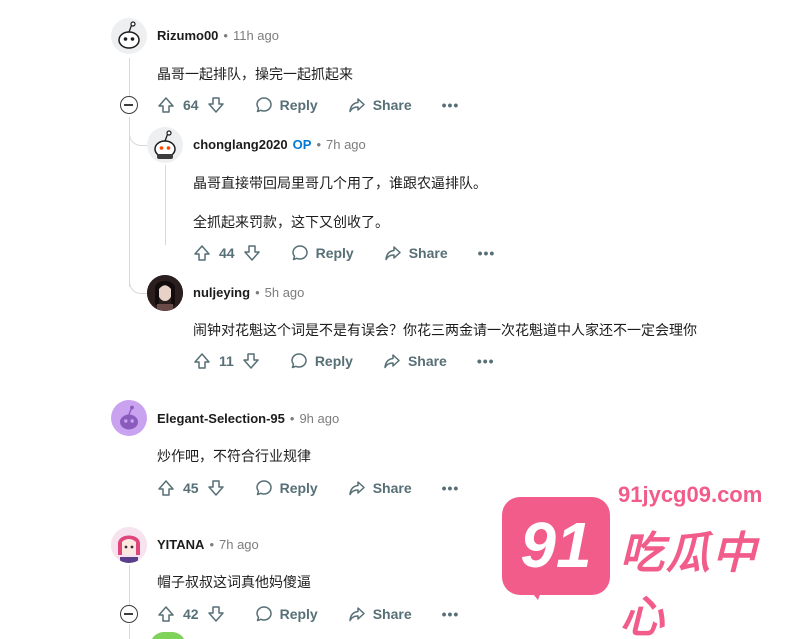  What do you see at coordinates (191, 614) in the screenshot?
I see `vote-count: 42` at bounding box center [191, 614].